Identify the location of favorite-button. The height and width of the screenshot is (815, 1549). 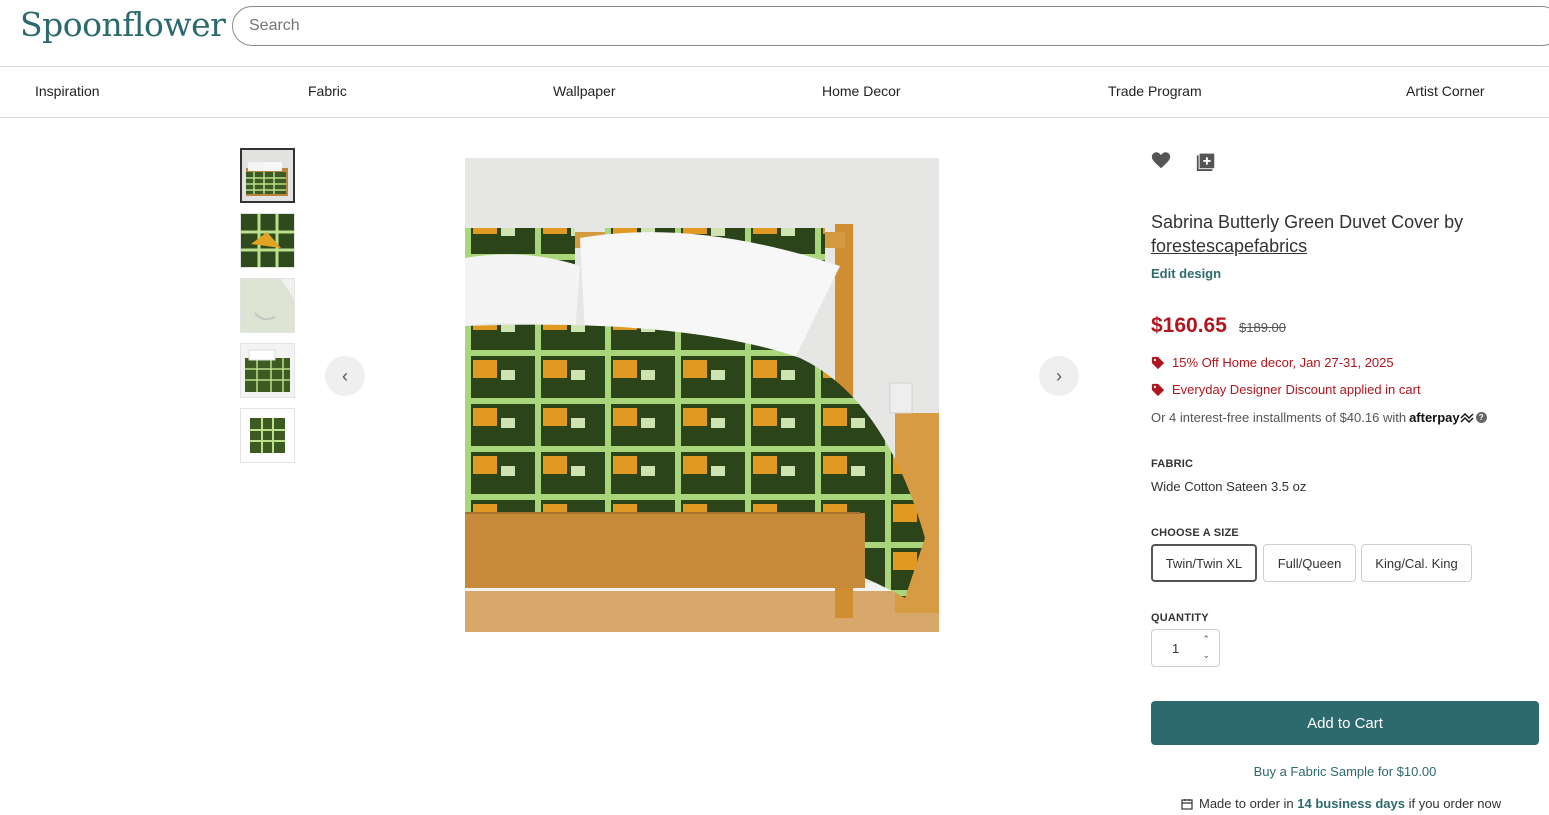
(1162, 161).